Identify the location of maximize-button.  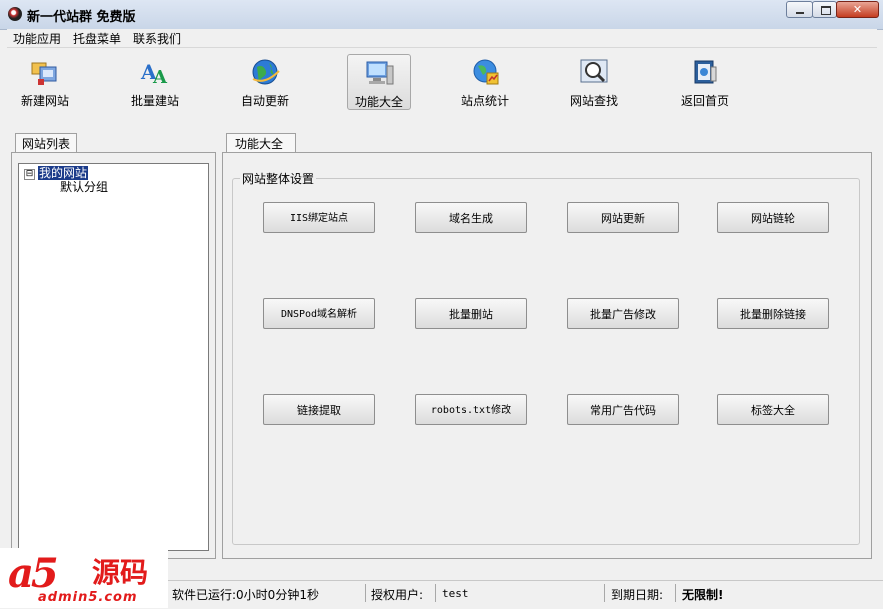
(824, 9).